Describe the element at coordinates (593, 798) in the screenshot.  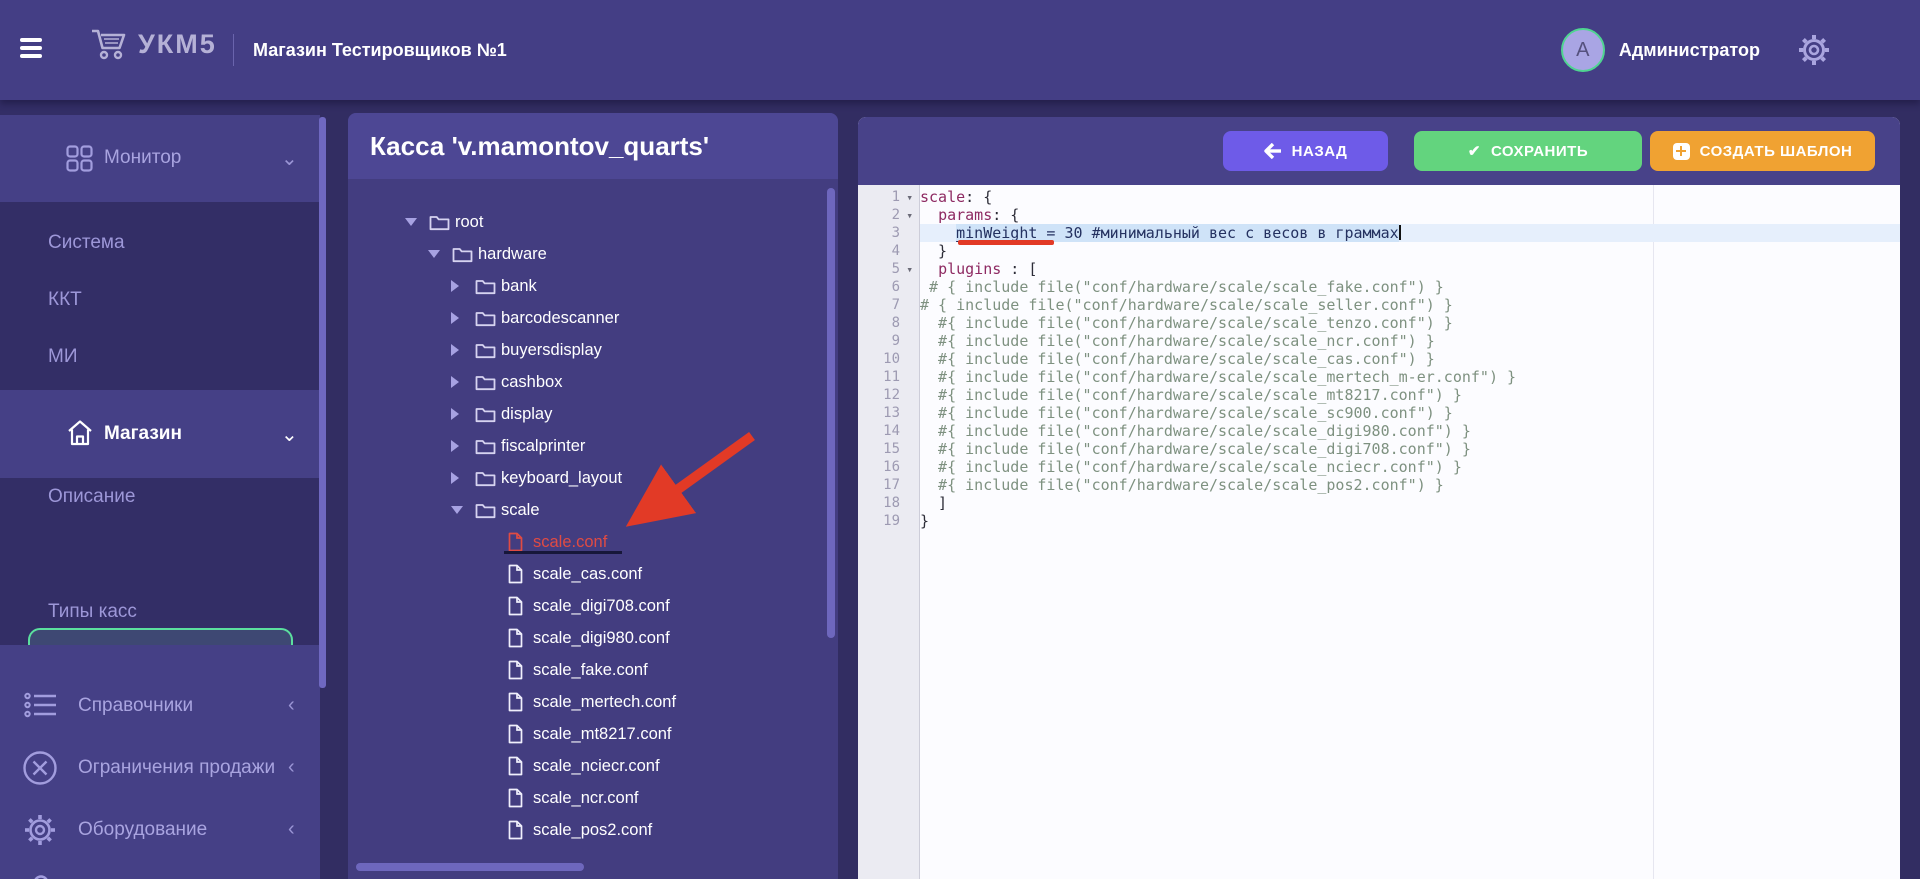
I see `tree-file-scale_ncr.conf: scale_ncr.conf` at that location.